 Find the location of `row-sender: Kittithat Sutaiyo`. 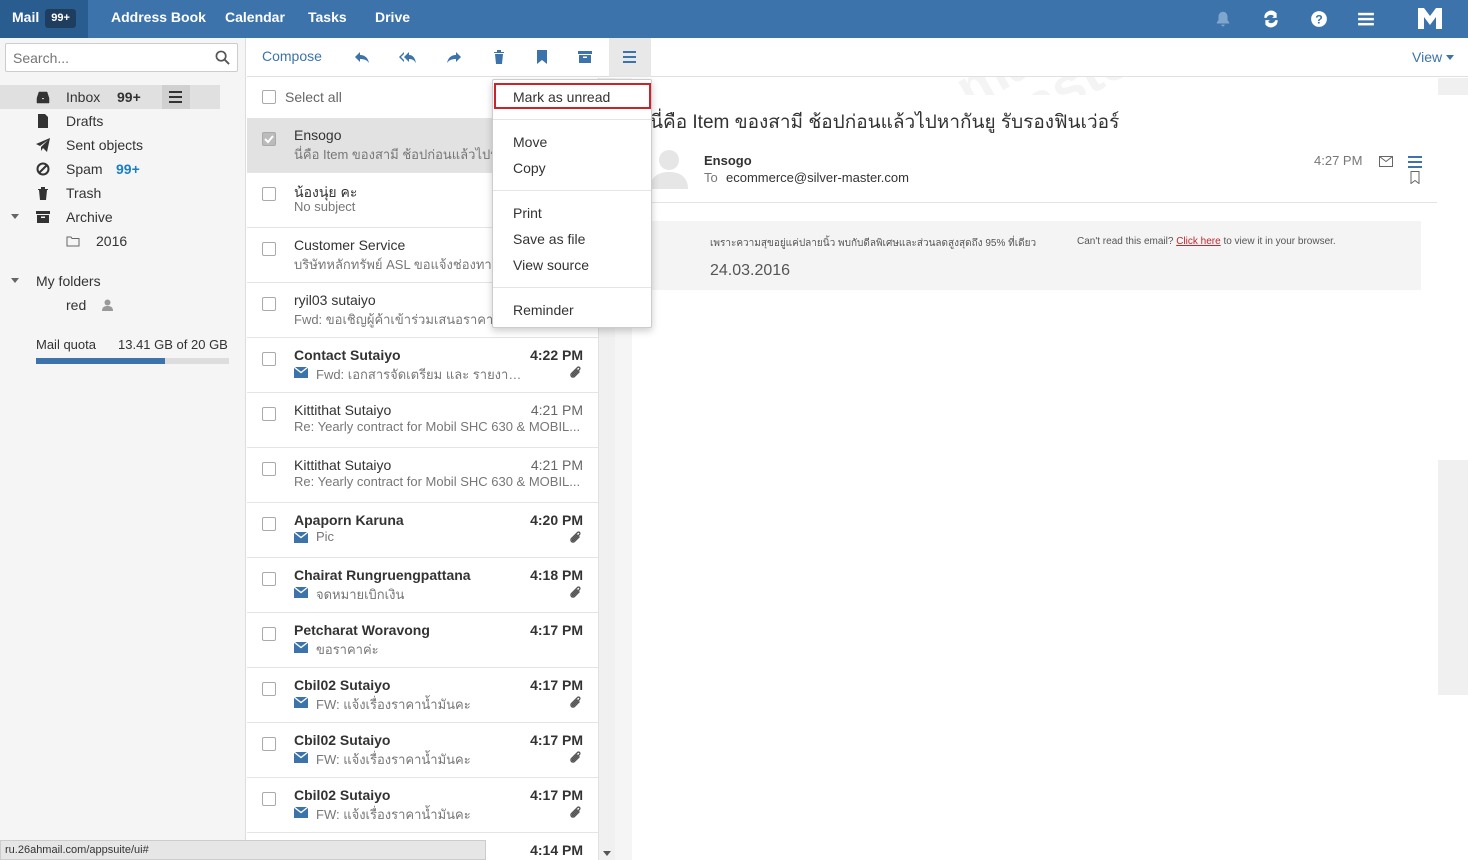

row-sender: Kittithat Sutaiyo is located at coordinates (343, 410).